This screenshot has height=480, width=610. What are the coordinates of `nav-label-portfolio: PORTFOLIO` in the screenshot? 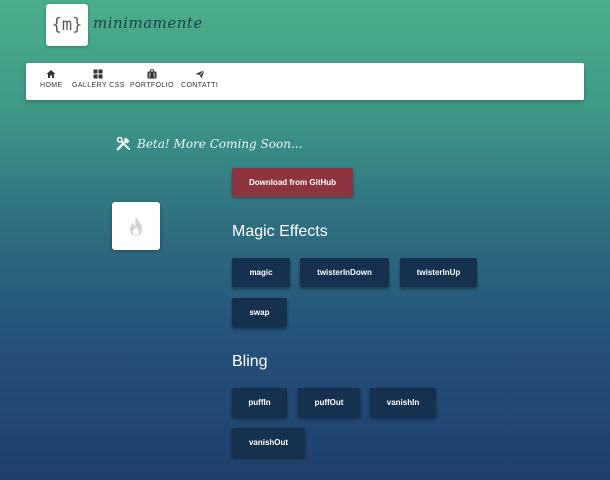 It's located at (152, 85).